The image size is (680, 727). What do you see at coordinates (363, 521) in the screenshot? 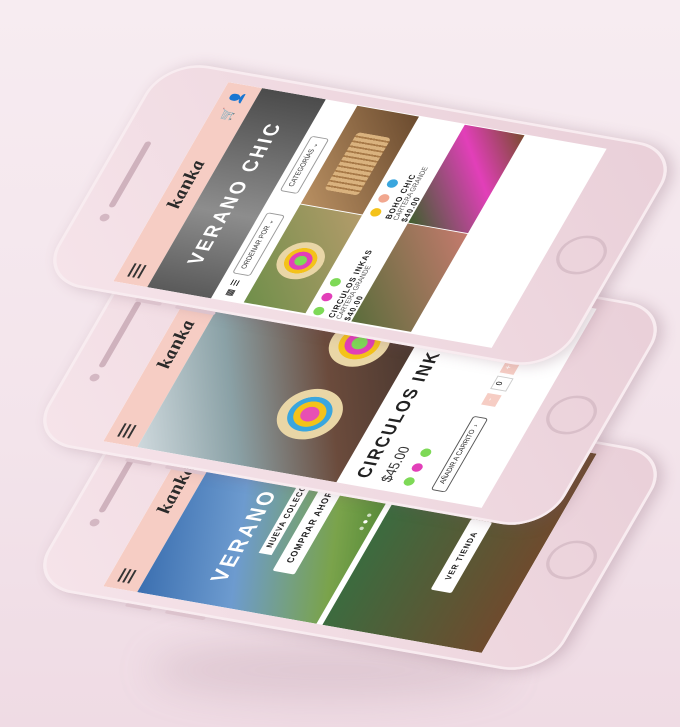
I see `carousel-dots` at bounding box center [363, 521].